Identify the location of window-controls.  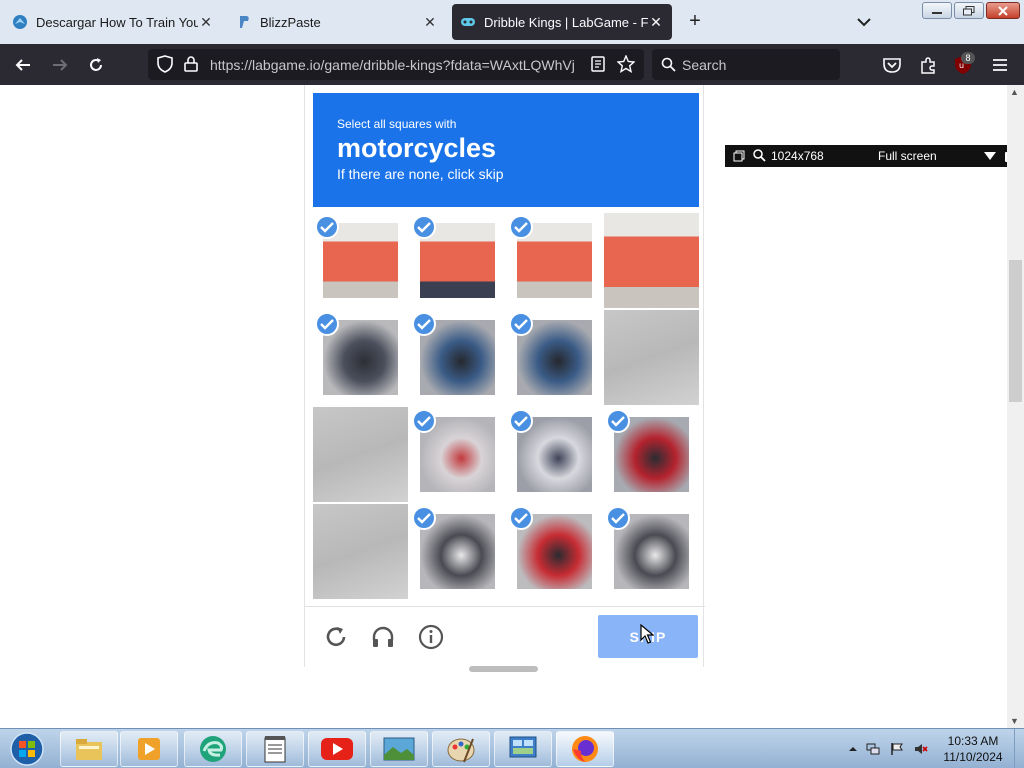
(971, 10).